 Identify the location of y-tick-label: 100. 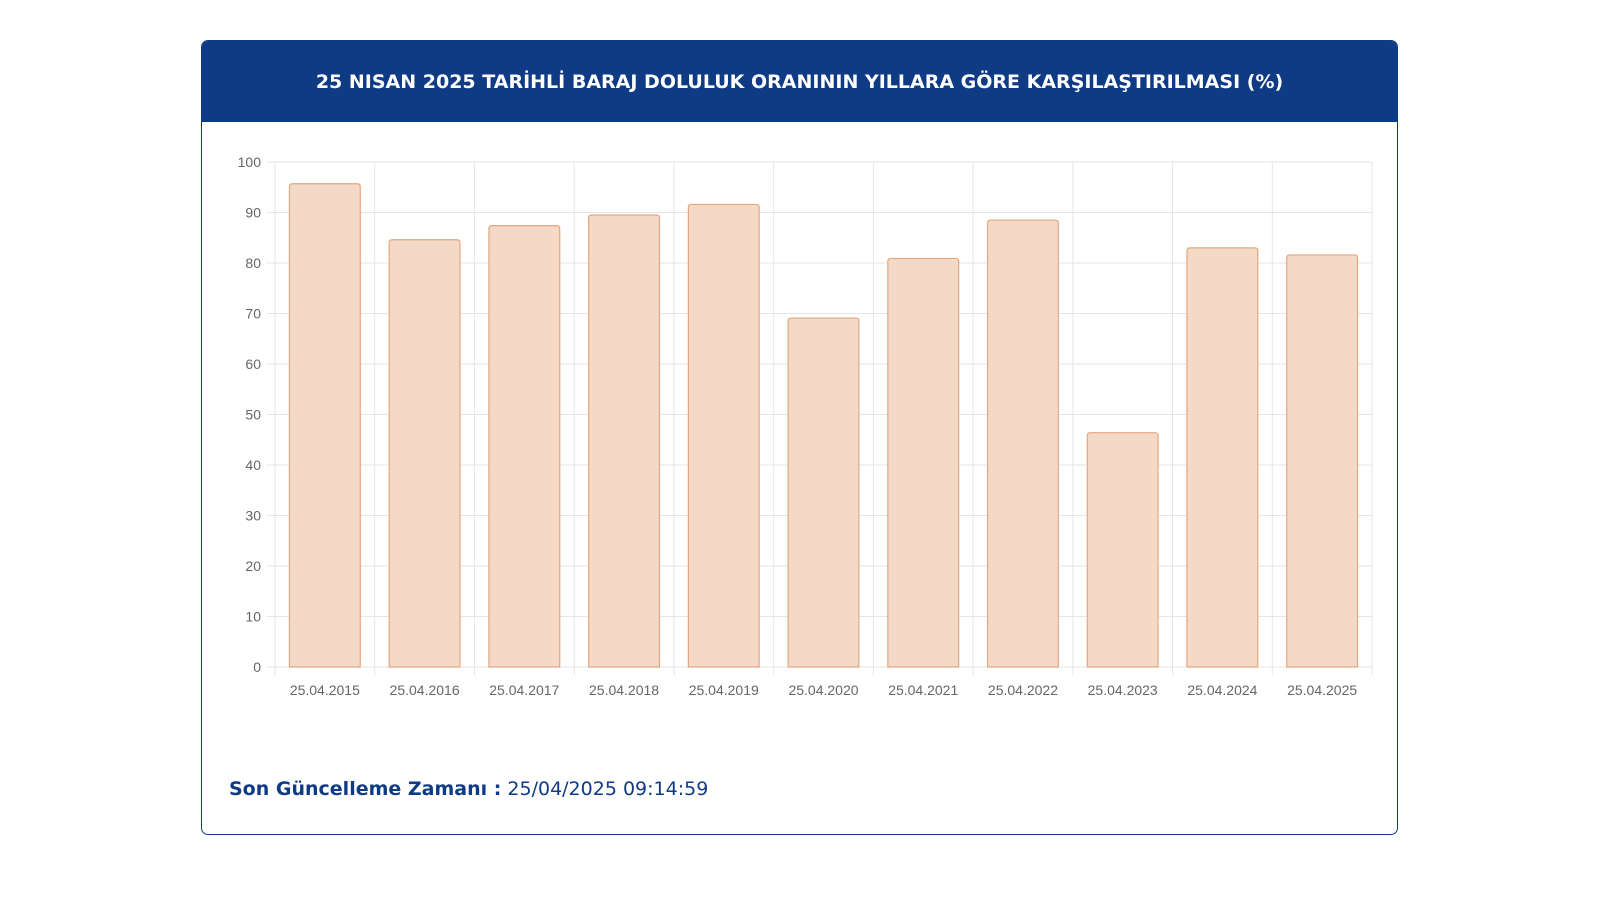
(250, 162).